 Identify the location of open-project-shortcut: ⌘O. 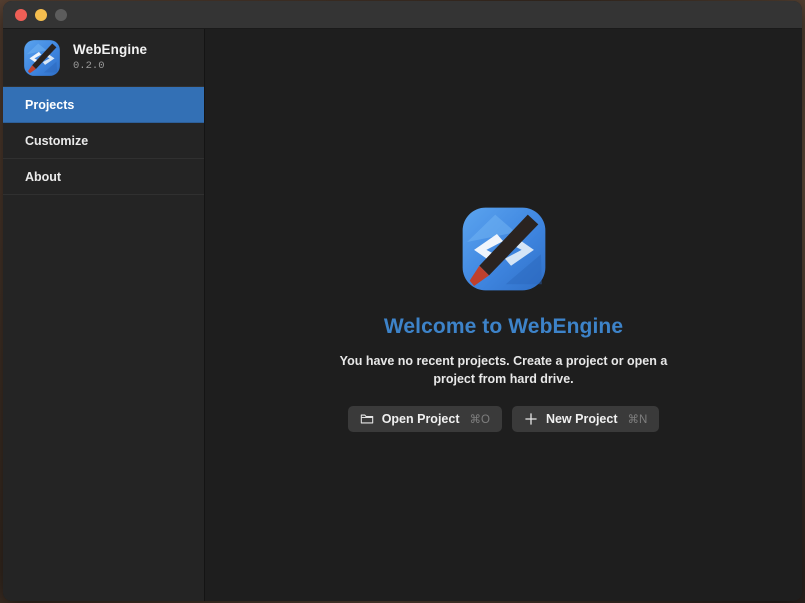
(479, 420).